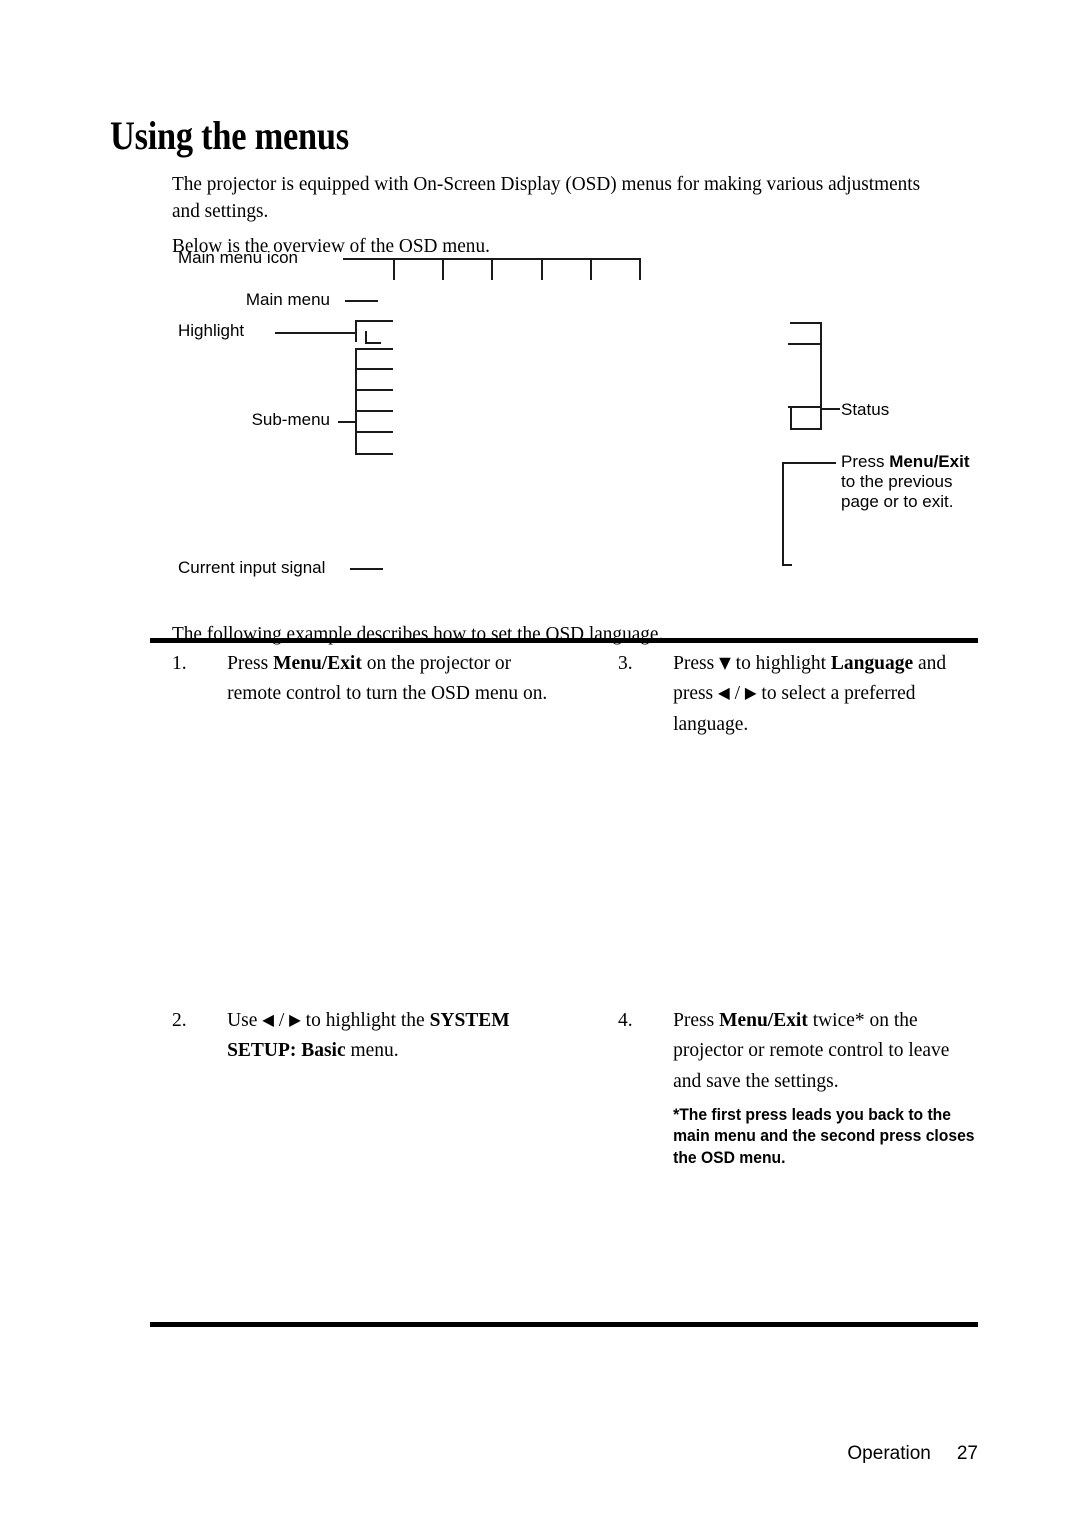 Image resolution: width=1080 pixels, height=1529 pixels. Describe the element at coordinates (211, 330) in the screenshot. I see `diagram-label-highlight: Highlight` at that location.